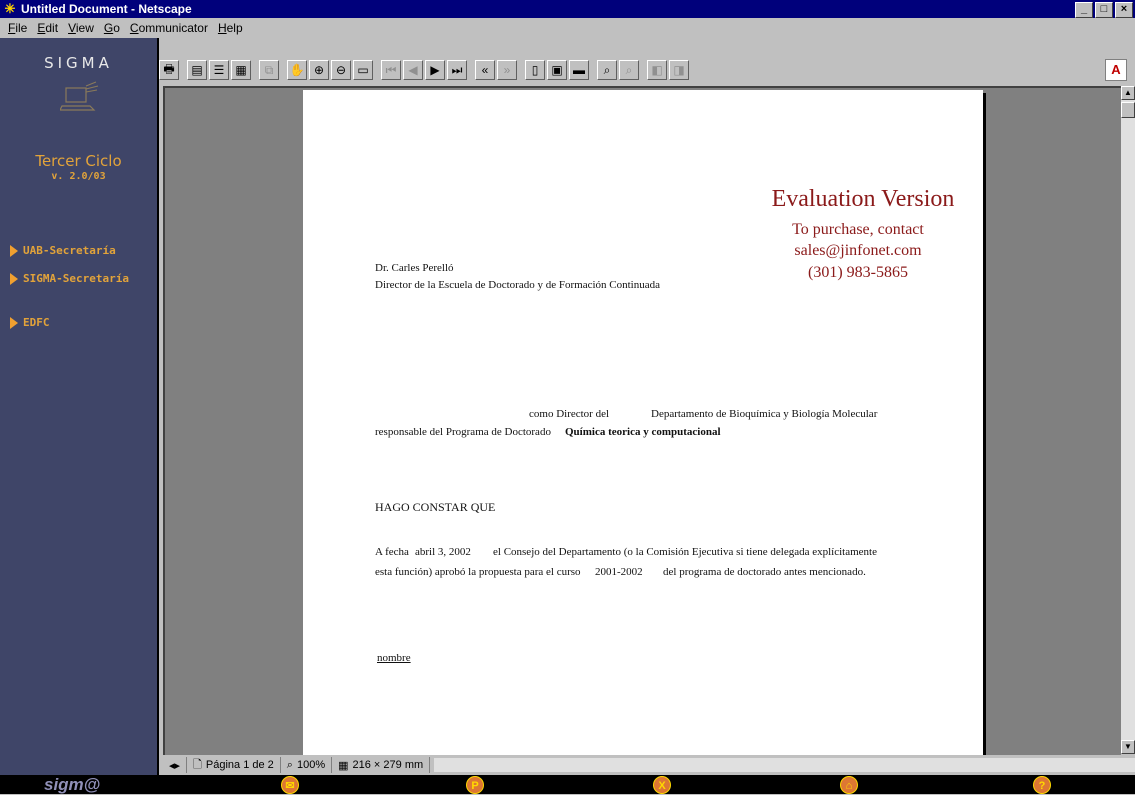 The image size is (1135, 795). What do you see at coordinates (341, 70) in the screenshot?
I see `zoom-out-icon: ⊖` at bounding box center [341, 70].